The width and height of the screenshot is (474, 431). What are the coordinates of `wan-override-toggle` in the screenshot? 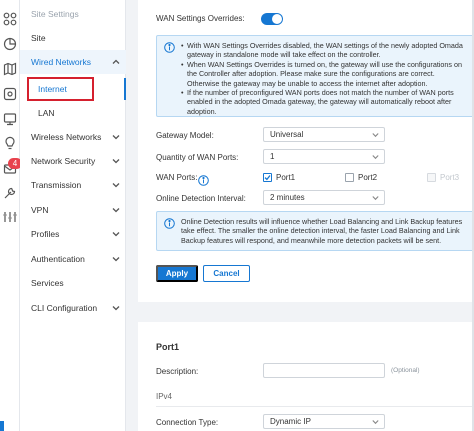 It's located at (272, 19).